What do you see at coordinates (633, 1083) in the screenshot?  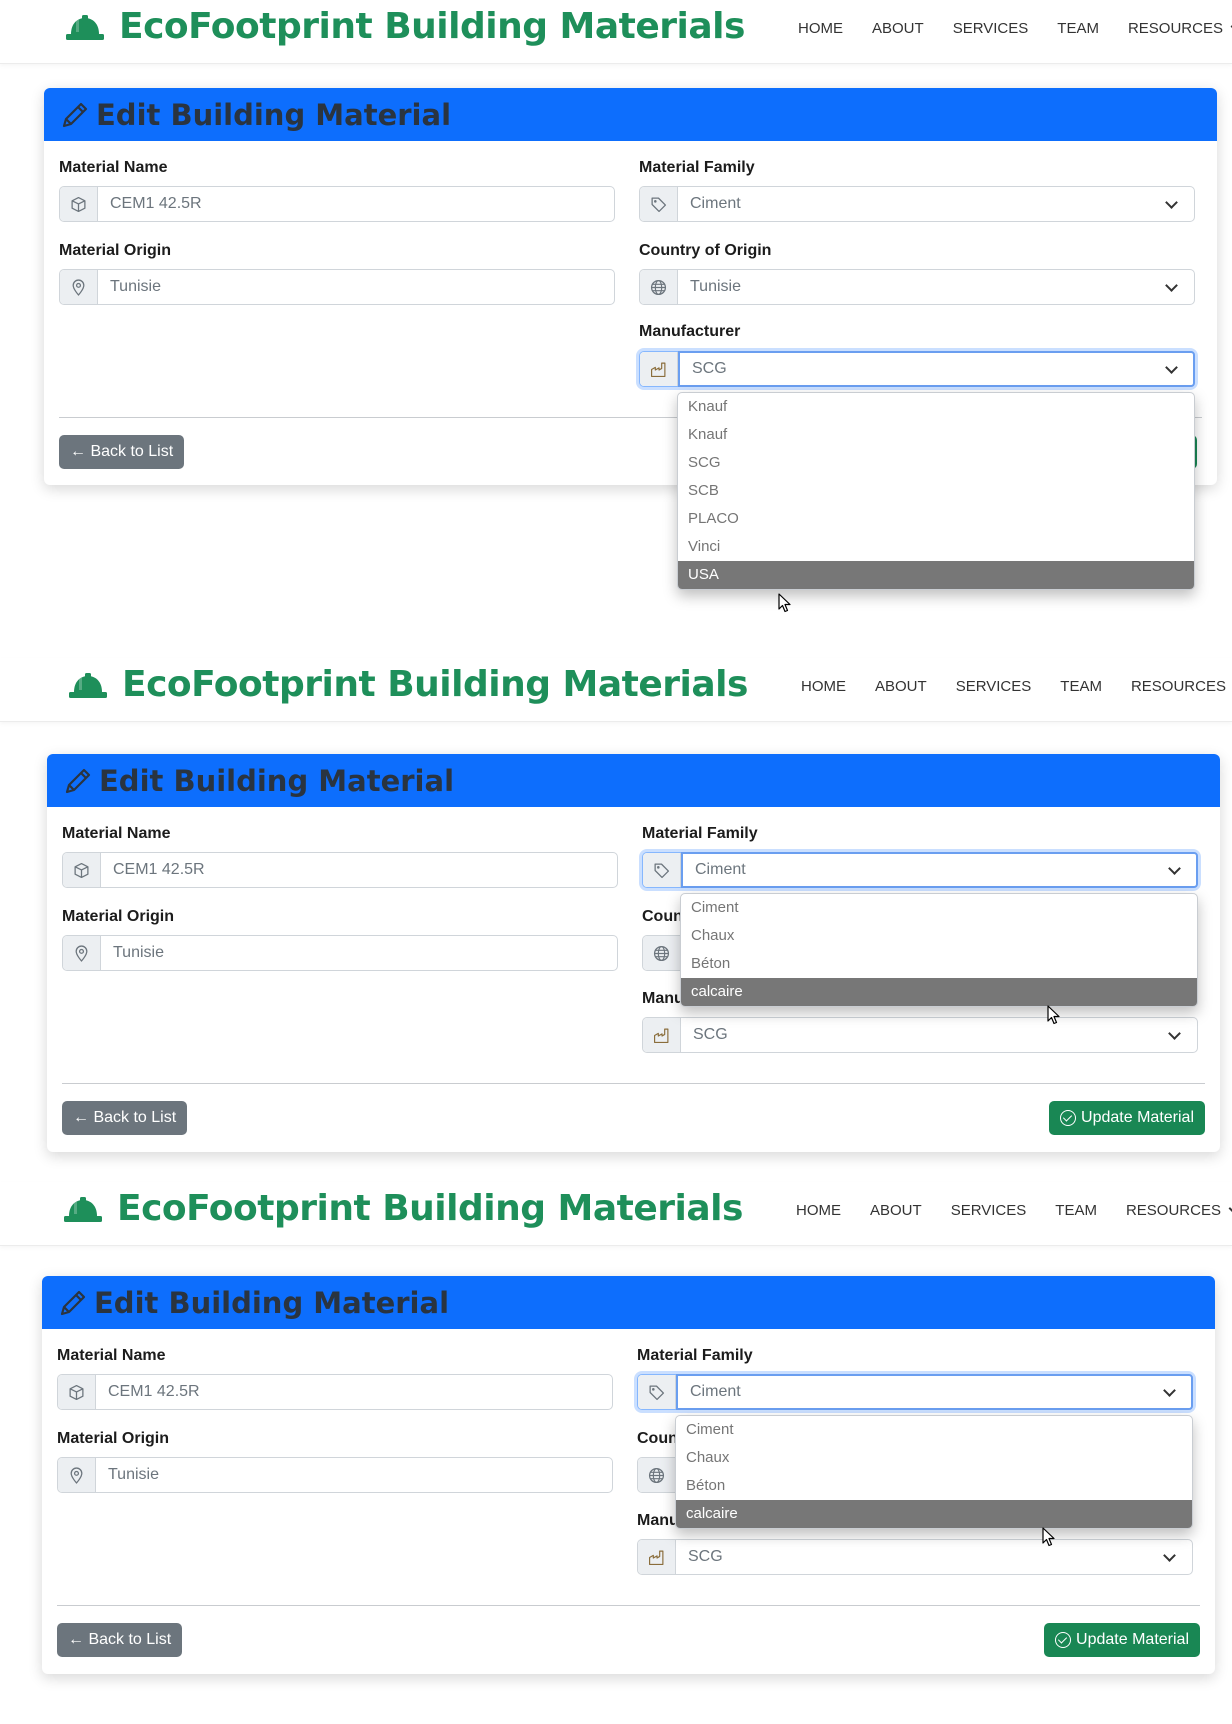 I see `form-divider` at bounding box center [633, 1083].